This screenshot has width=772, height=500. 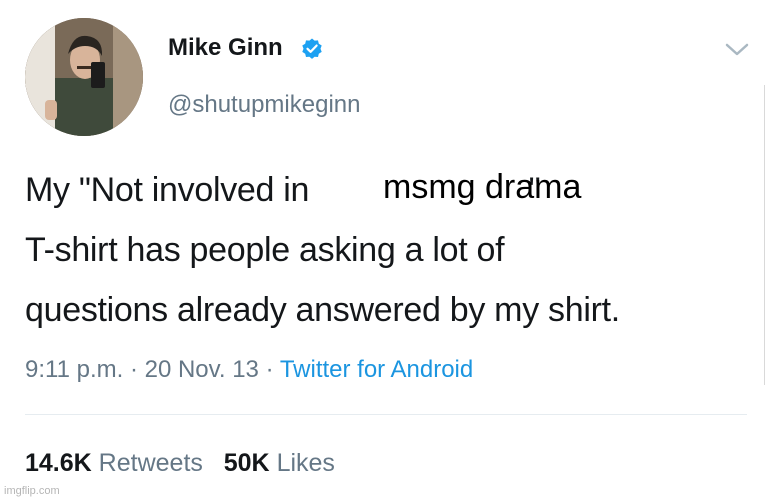 What do you see at coordinates (32, 491) in the screenshot?
I see `watermark: imgflip.com` at bounding box center [32, 491].